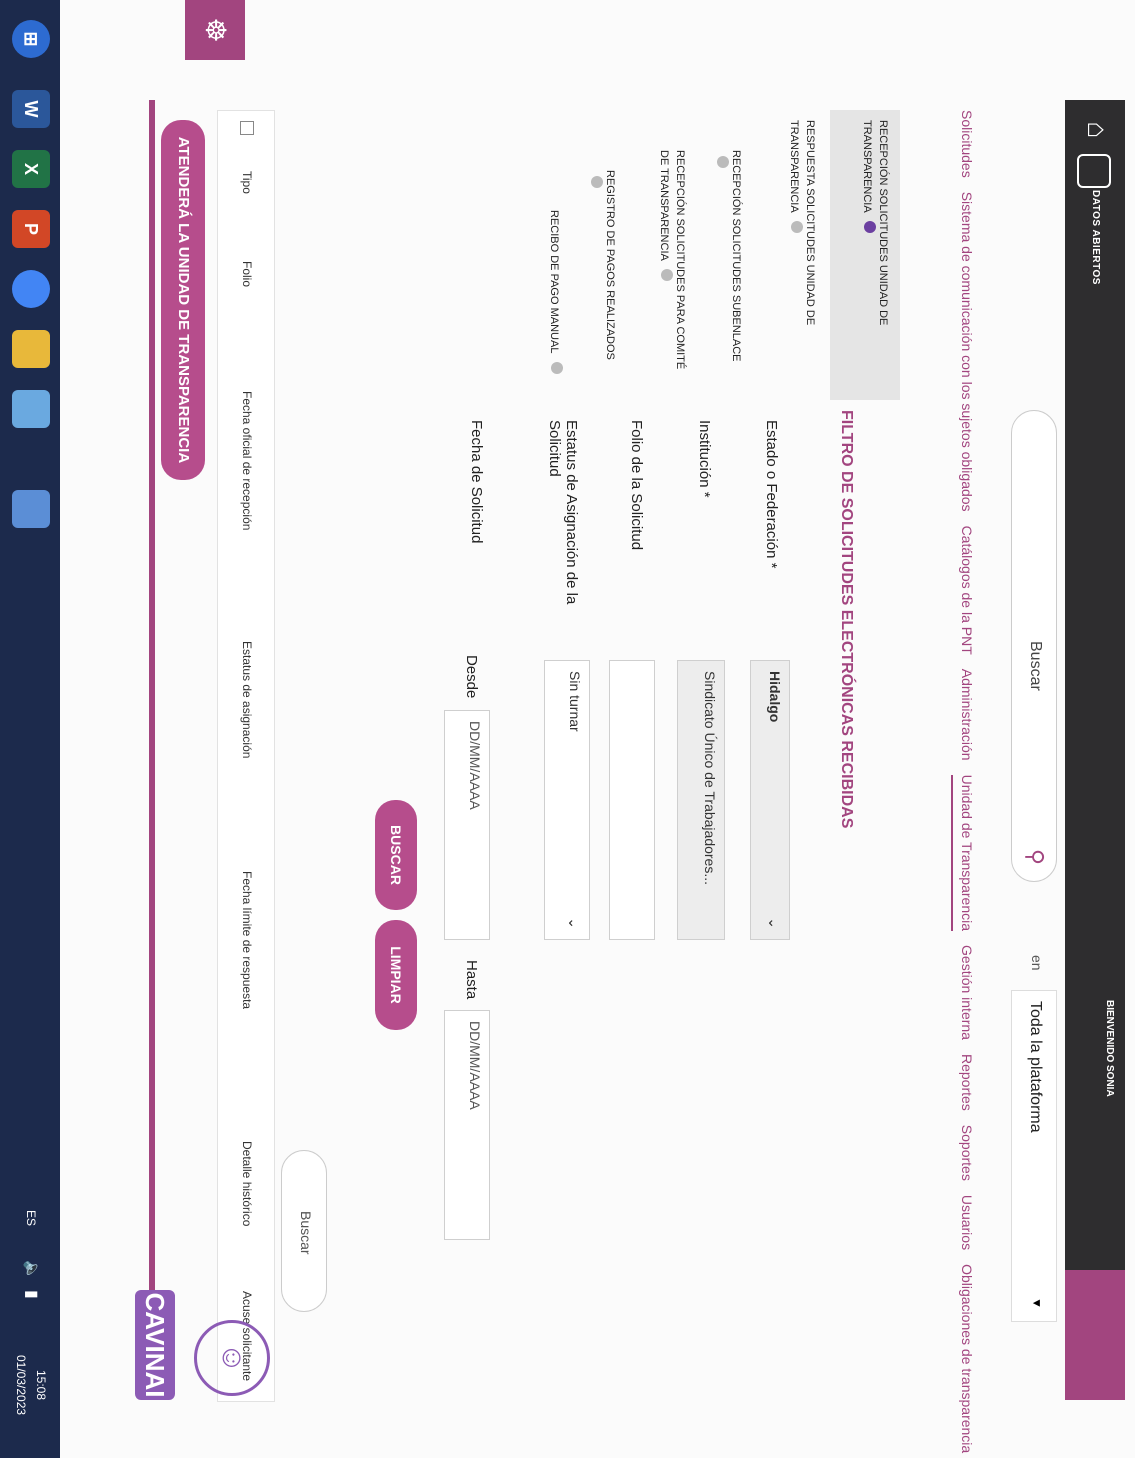 The height and width of the screenshot is (1458, 1135). I want to click on scope-value: Toda la plataforma, so click(1035, 1067).